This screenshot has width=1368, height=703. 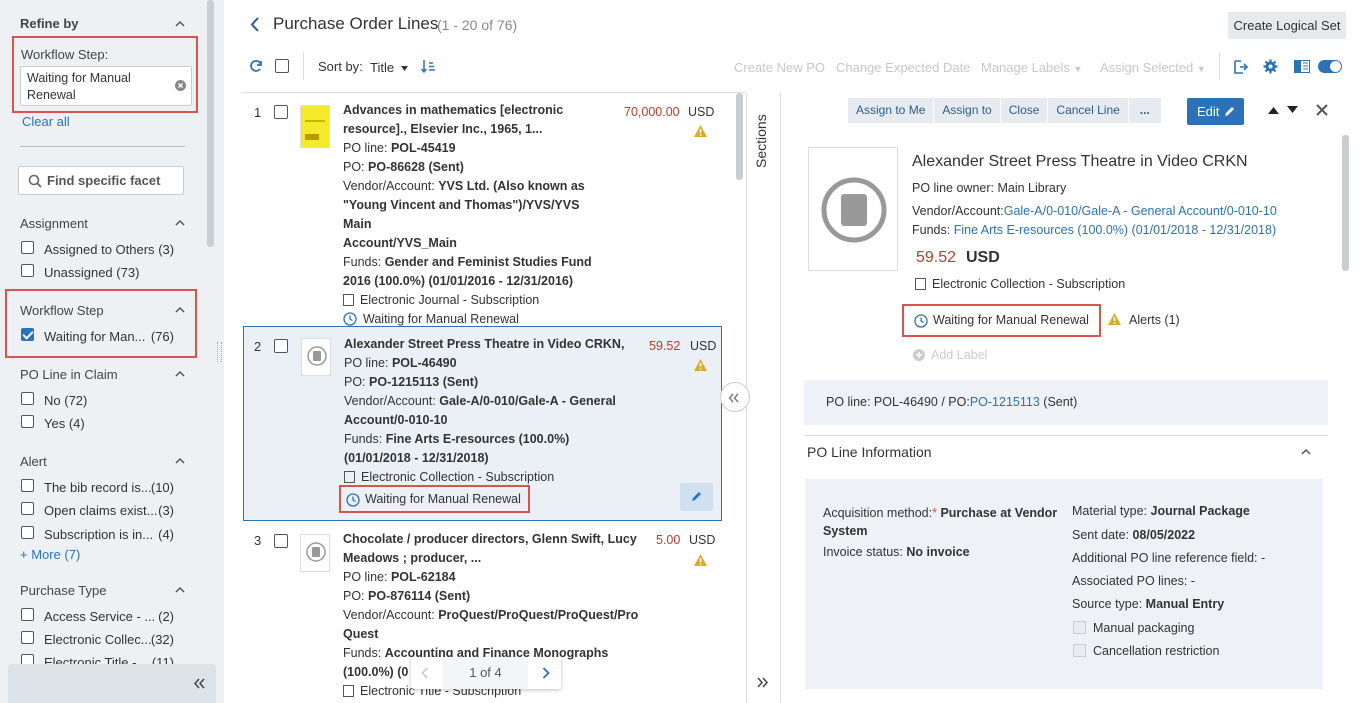 I want to click on record-type: Electronic Collection - Subscription, so click(x=1020, y=284).